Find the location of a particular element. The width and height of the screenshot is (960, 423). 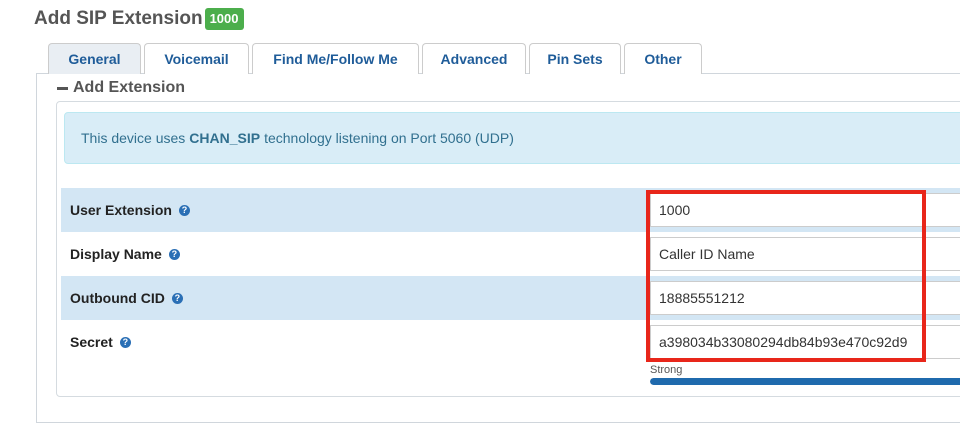

secret-label-text: Secret is located at coordinates (91, 342).